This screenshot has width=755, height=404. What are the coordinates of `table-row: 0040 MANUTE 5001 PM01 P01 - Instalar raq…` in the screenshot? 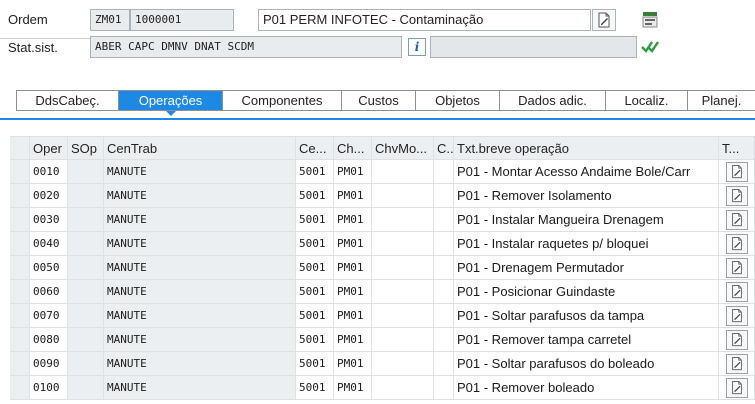 It's located at (382, 244).